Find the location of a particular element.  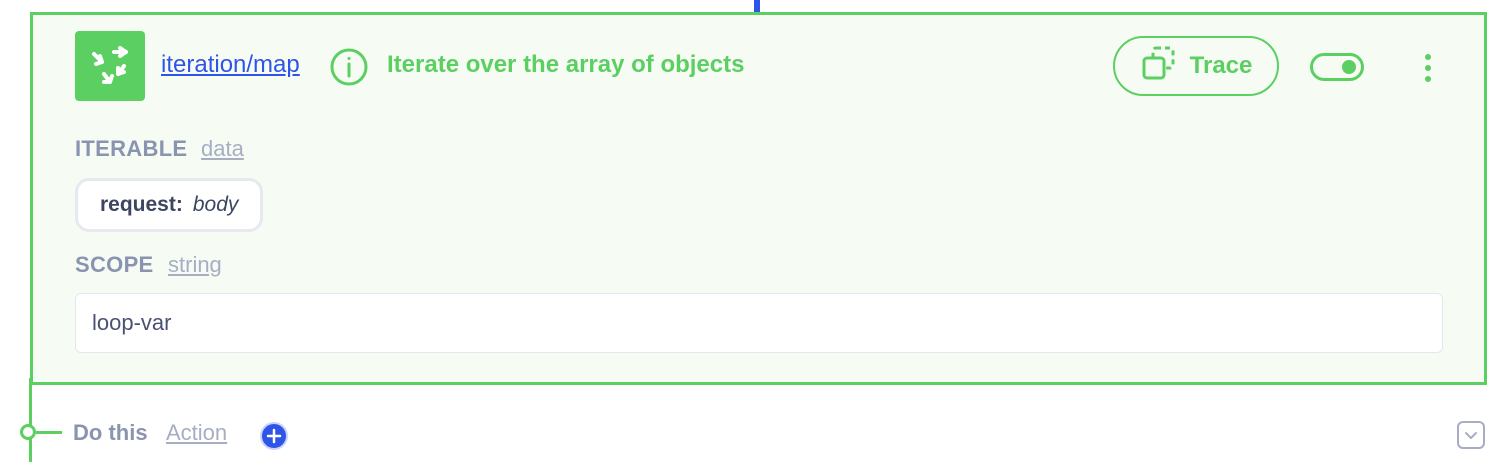

iterable-label: ITERABLE is located at coordinates (131, 148).